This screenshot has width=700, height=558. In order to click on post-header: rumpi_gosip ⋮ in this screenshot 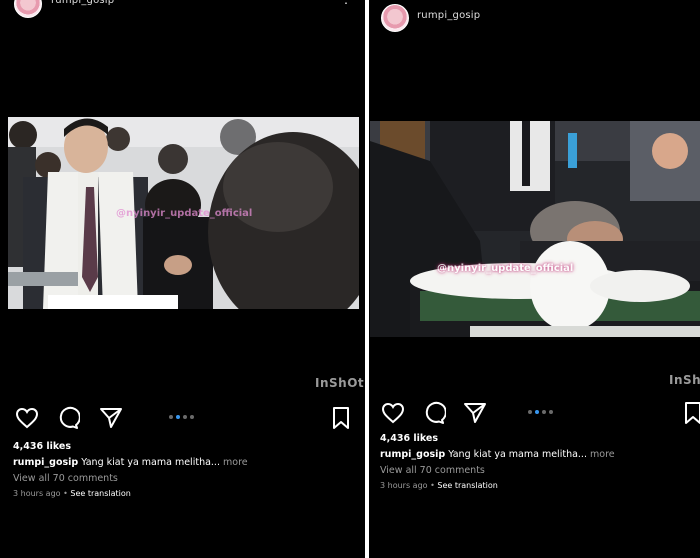, I will do `click(182, 15)`.